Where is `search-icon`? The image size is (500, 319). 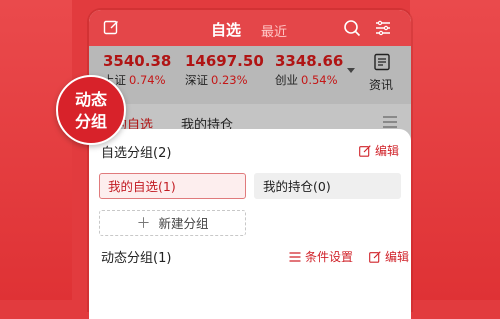
search-icon is located at coordinates (352, 28).